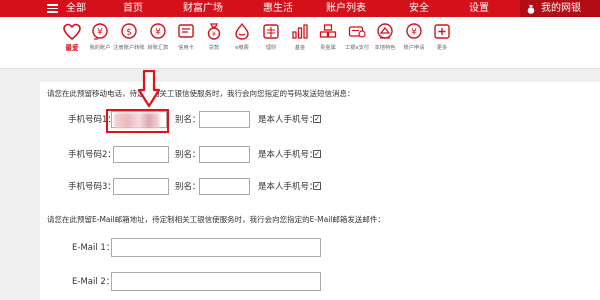 The height and width of the screenshot is (300, 600). What do you see at coordinates (203, 8) in the screenshot?
I see `nav-wealth-square: 财富广场` at bounding box center [203, 8].